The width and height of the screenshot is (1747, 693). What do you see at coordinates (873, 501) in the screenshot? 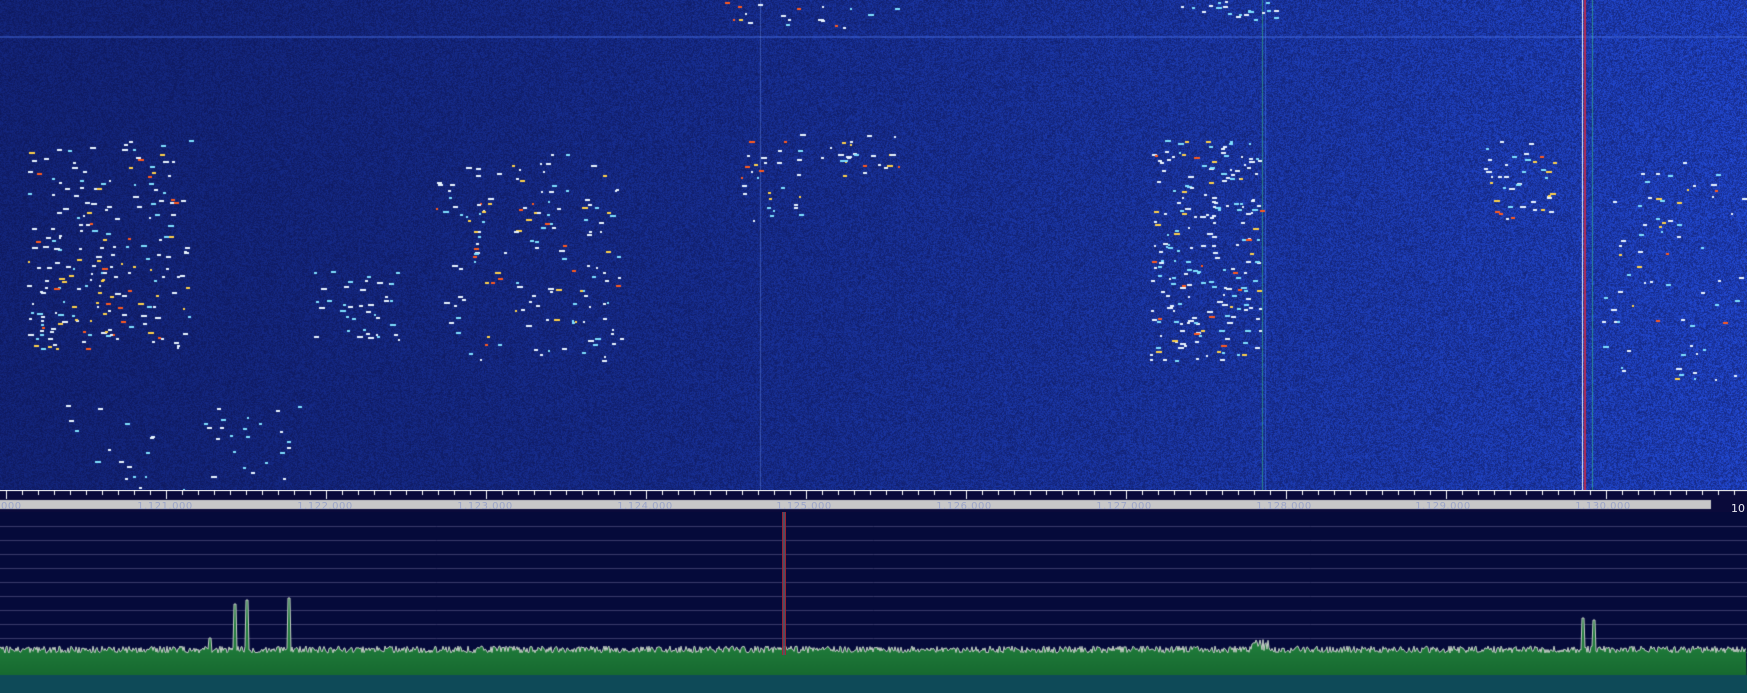
I see `frequency-axis` at bounding box center [873, 501].